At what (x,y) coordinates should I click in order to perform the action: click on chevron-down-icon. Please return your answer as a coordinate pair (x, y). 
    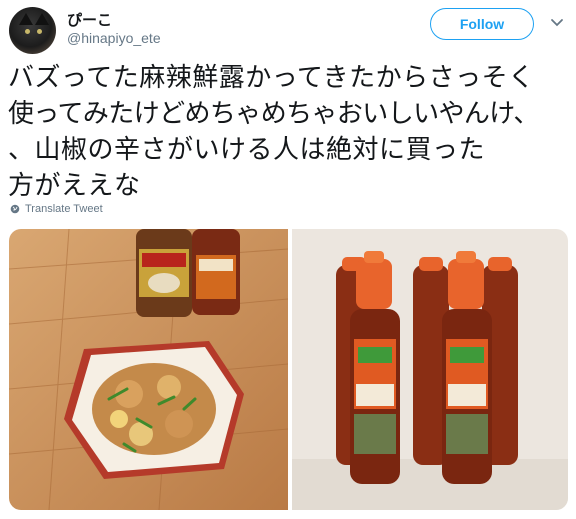
    Looking at the image, I should click on (557, 23).